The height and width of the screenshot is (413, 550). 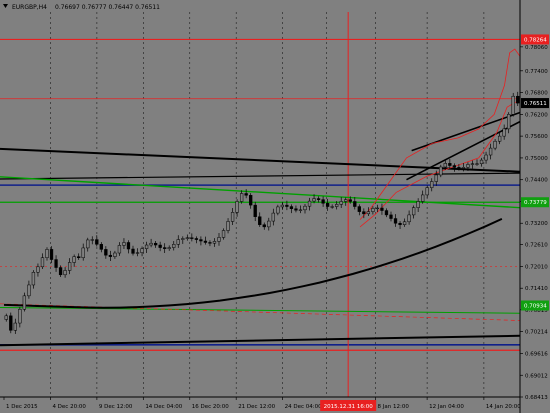 I want to click on price-tick-label: 0.74400, so click(x=536, y=181).